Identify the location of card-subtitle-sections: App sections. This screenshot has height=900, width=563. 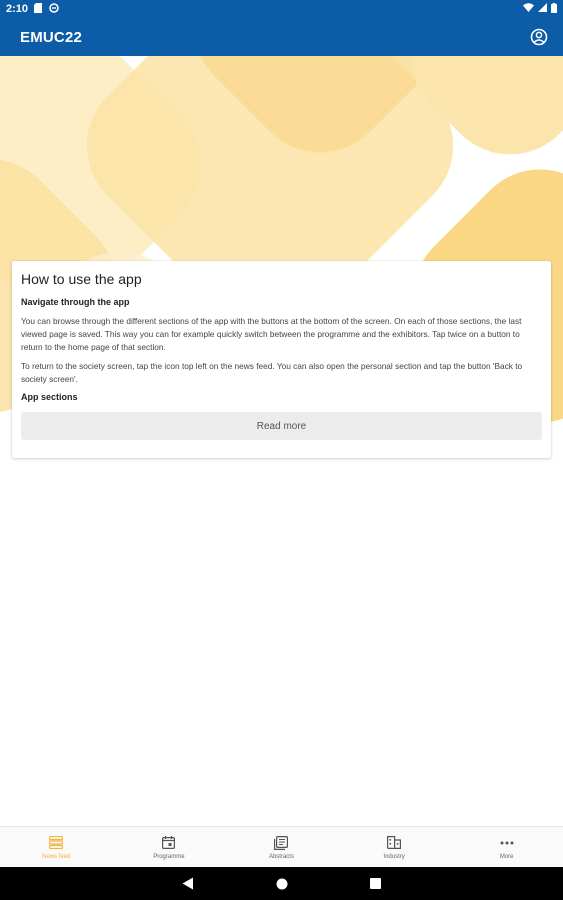
(49, 397).